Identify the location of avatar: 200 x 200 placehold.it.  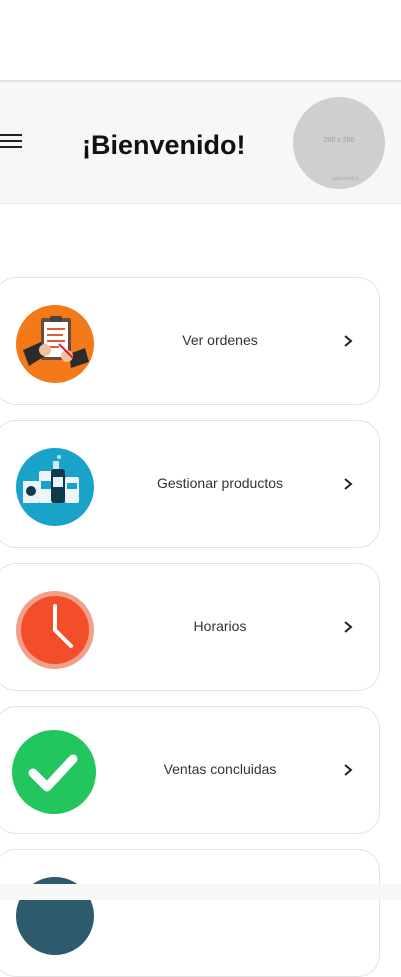
(339, 143).